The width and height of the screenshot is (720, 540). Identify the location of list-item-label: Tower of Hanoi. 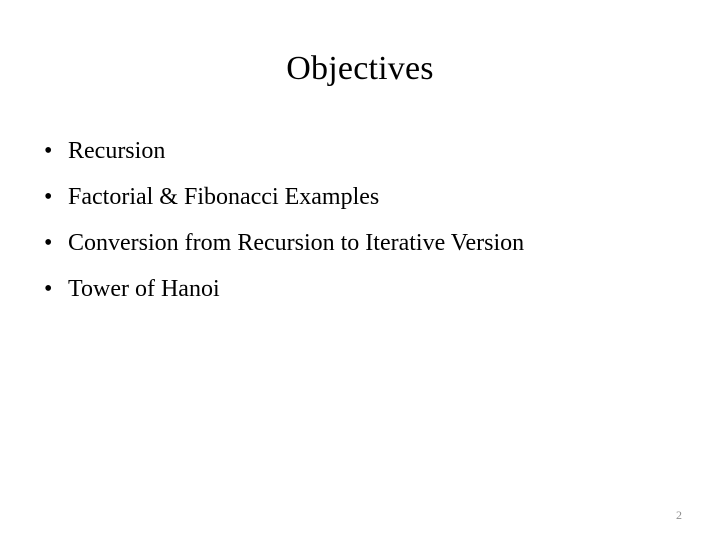
(144, 289).